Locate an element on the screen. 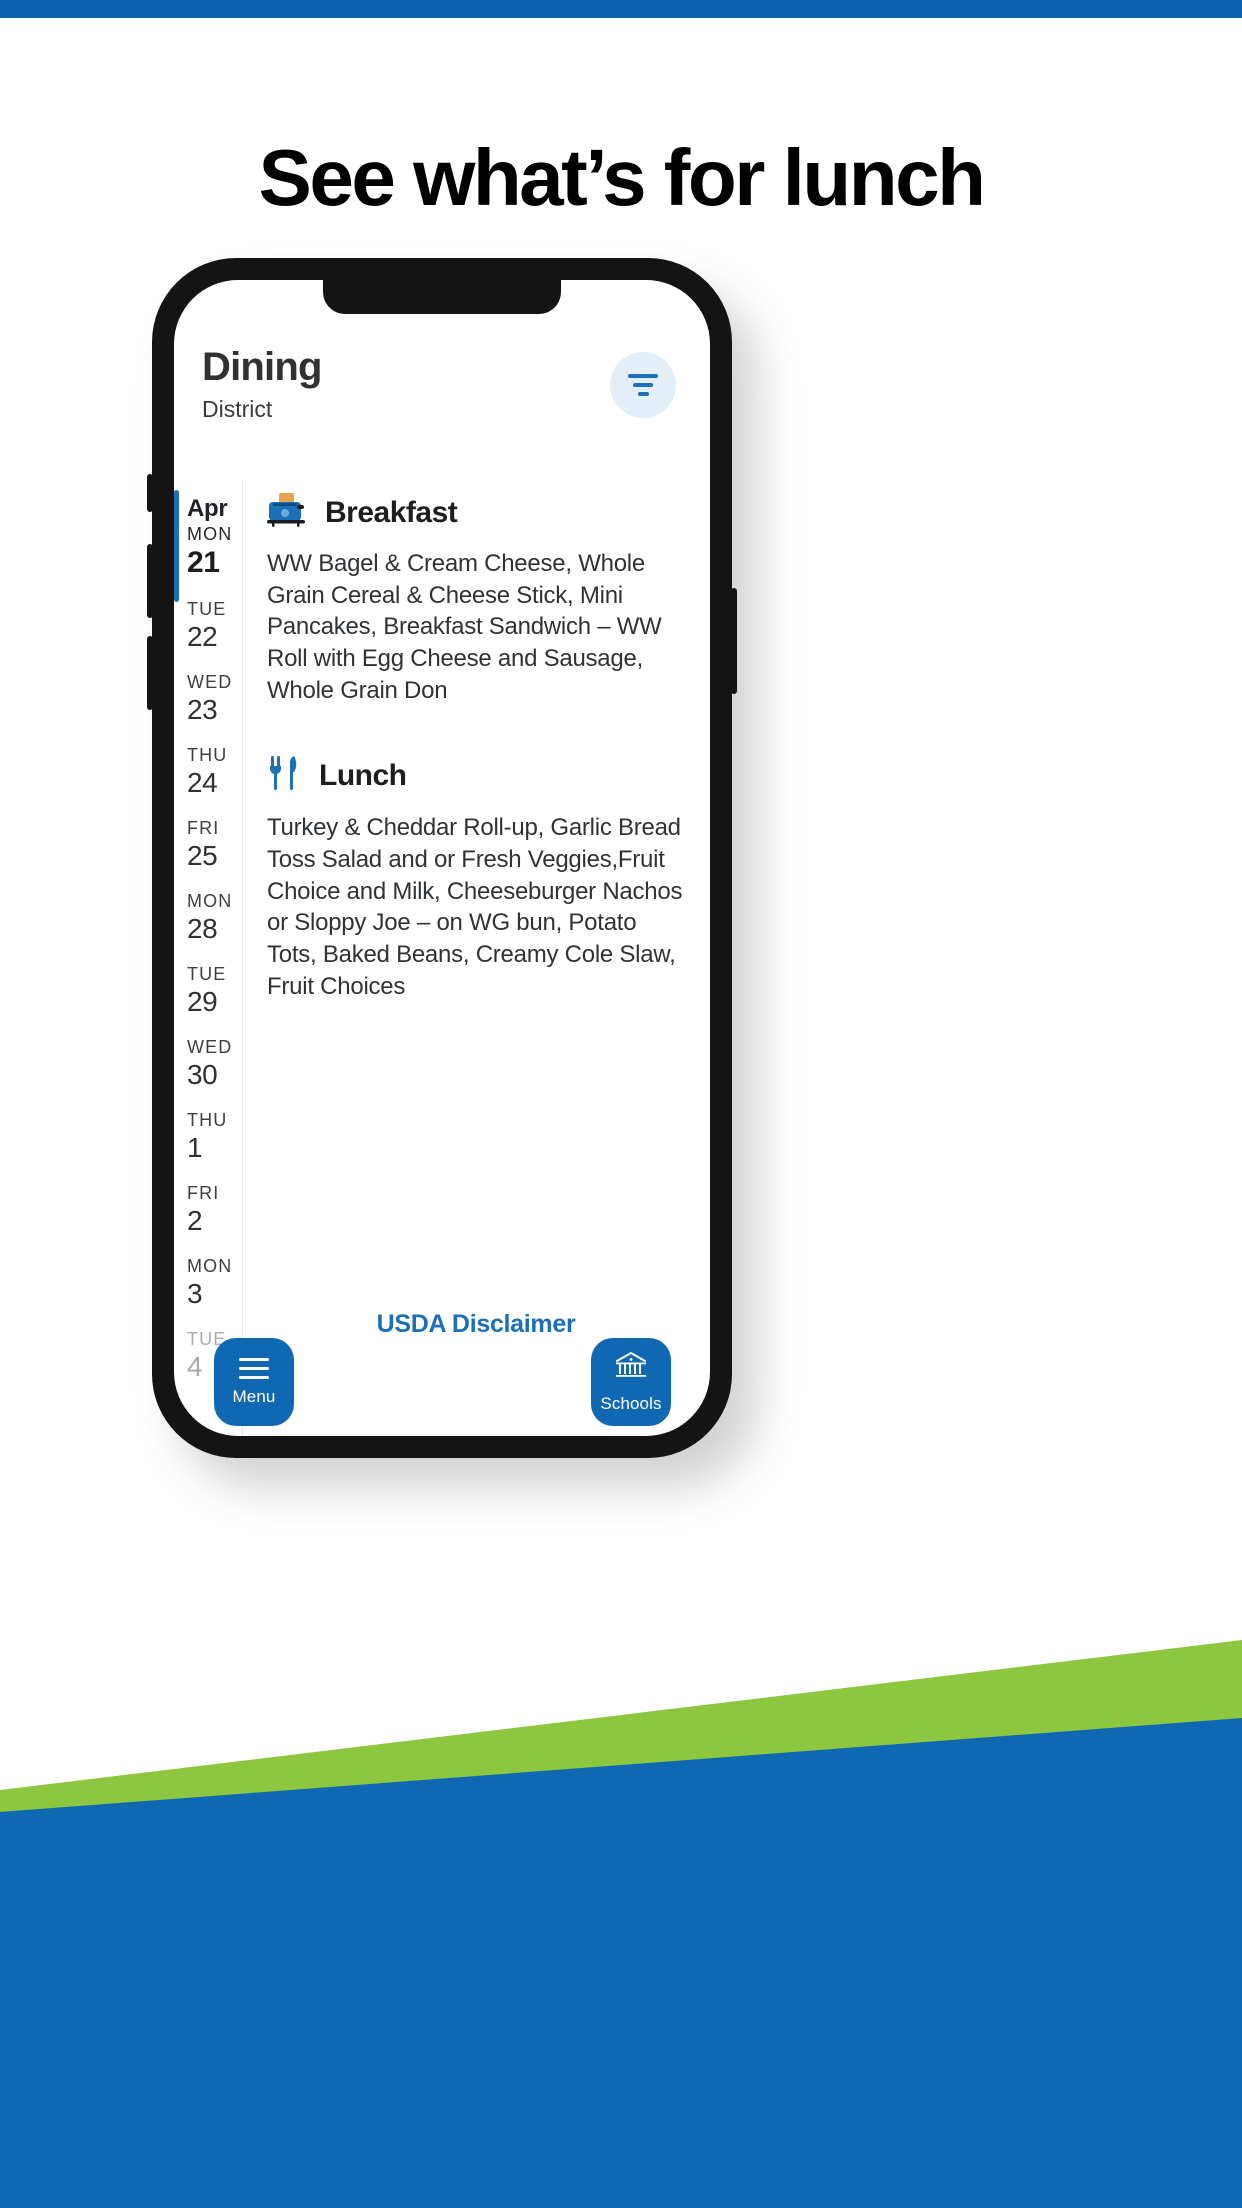 This screenshot has width=1242, height=2208. lunch-header: Lunch is located at coordinates (477, 775).